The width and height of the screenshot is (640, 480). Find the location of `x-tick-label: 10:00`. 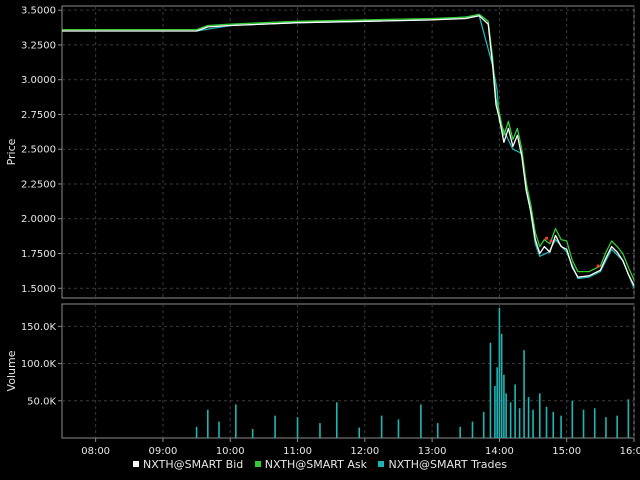

x-tick-label: 10:00 is located at coordinates (230, 451).